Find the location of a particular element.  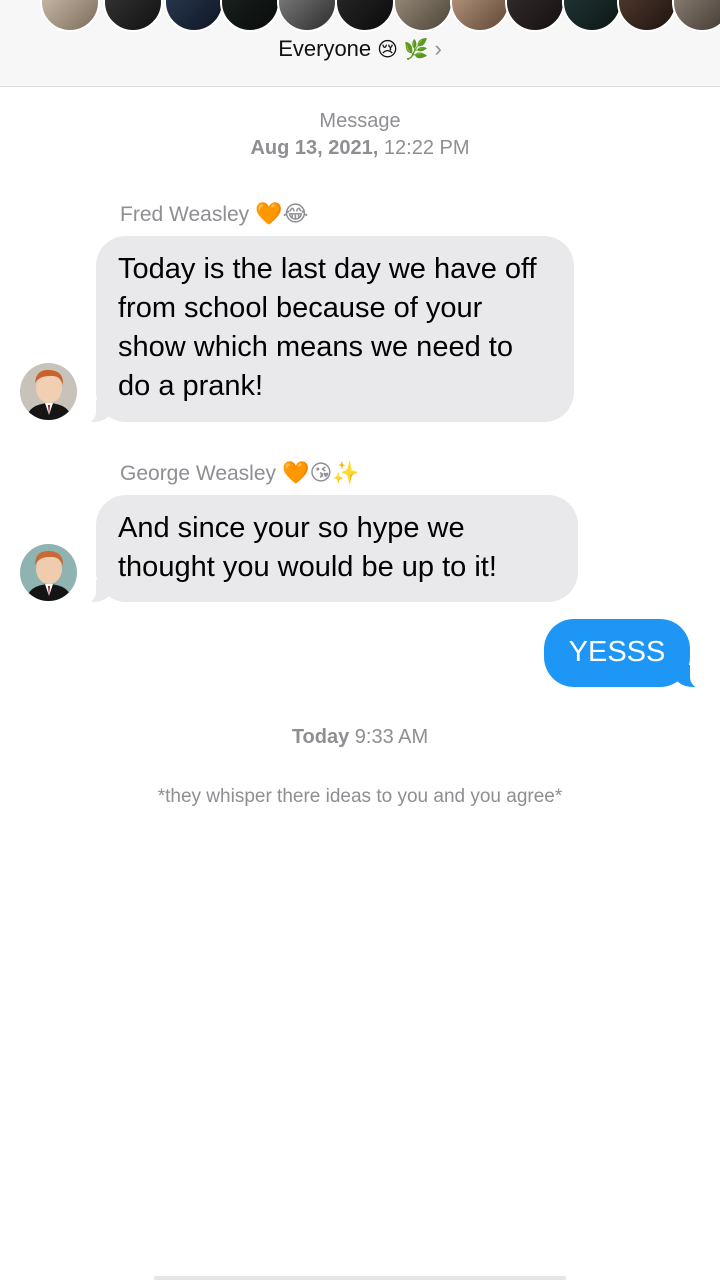

sender-name-george: George Weasley 🧡😘✨ is located at coordinates (240, 473).